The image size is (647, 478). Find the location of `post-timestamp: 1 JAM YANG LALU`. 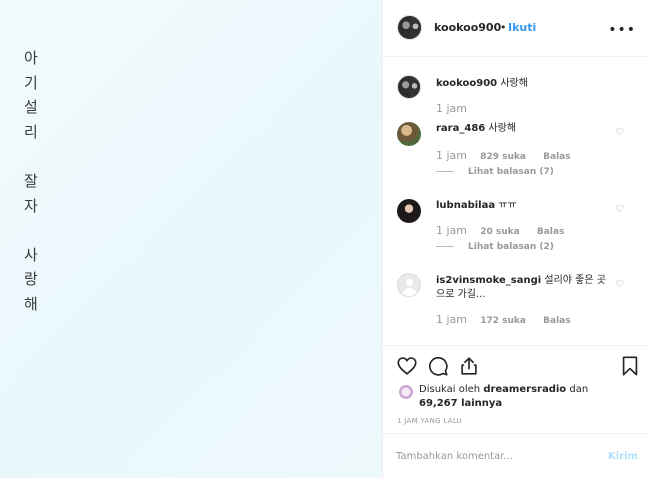

post-timestamp: 1 JAM YANG LALU is located at coordinates (429, 421).